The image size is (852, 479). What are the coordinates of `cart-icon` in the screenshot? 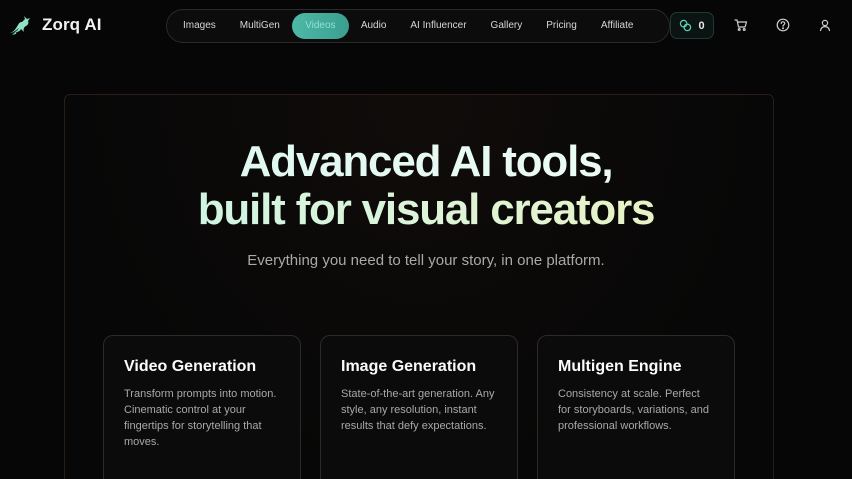 It's located at (741, 25).